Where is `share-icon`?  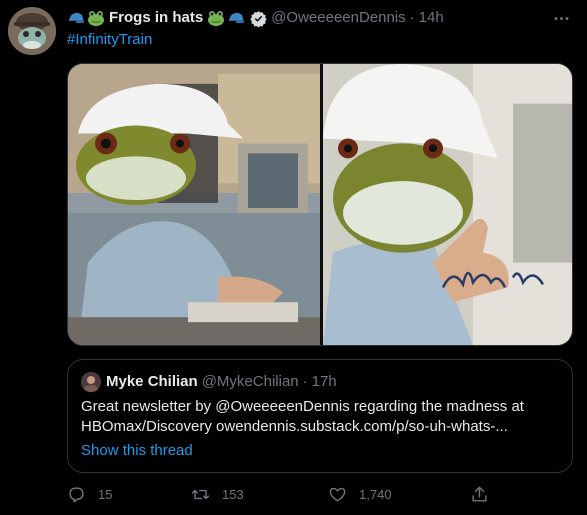 share-icon is located at coordinates (479, 494).